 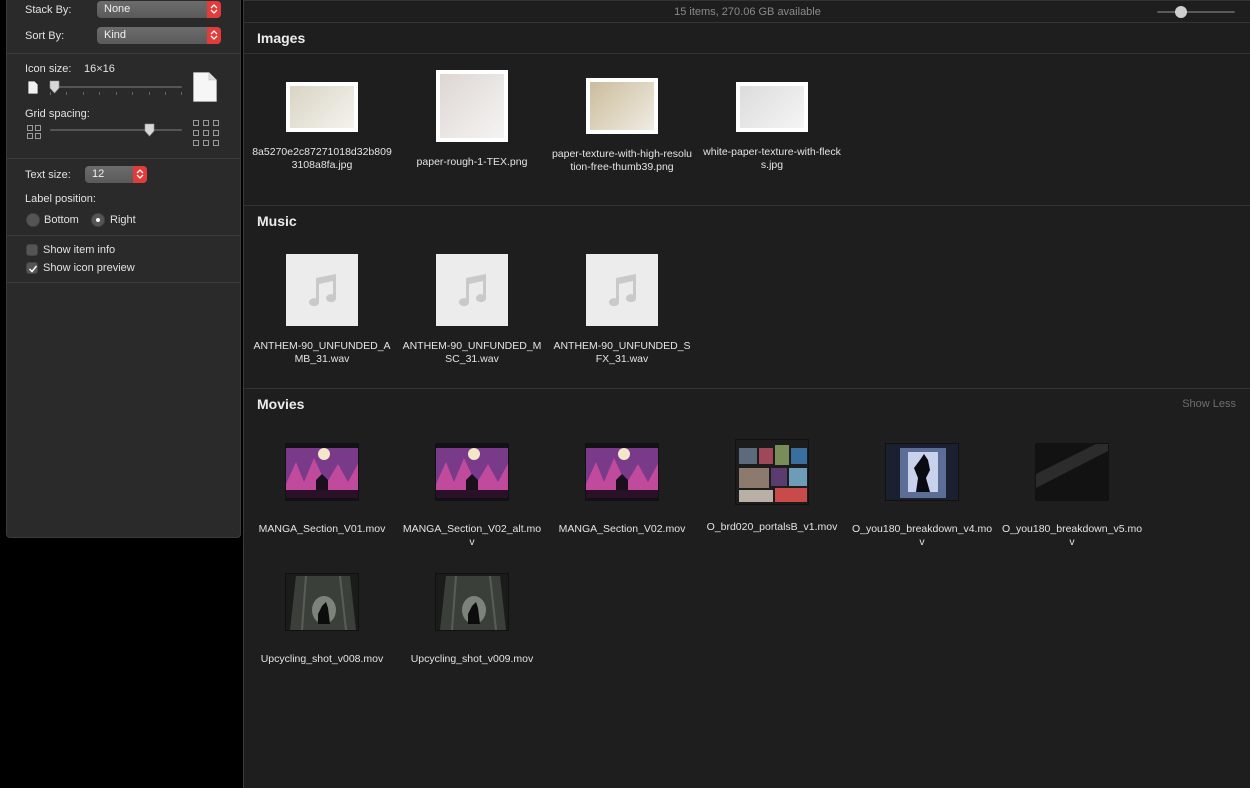 I want to click on group-title-movies: Movies, so click(x=281, y=404).